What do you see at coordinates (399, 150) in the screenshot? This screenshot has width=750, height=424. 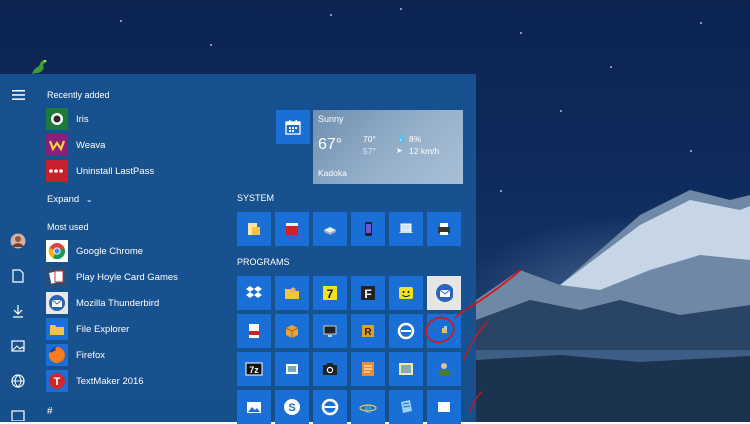 I see `wind-icon: ➤` at bounding box center [399, 150].